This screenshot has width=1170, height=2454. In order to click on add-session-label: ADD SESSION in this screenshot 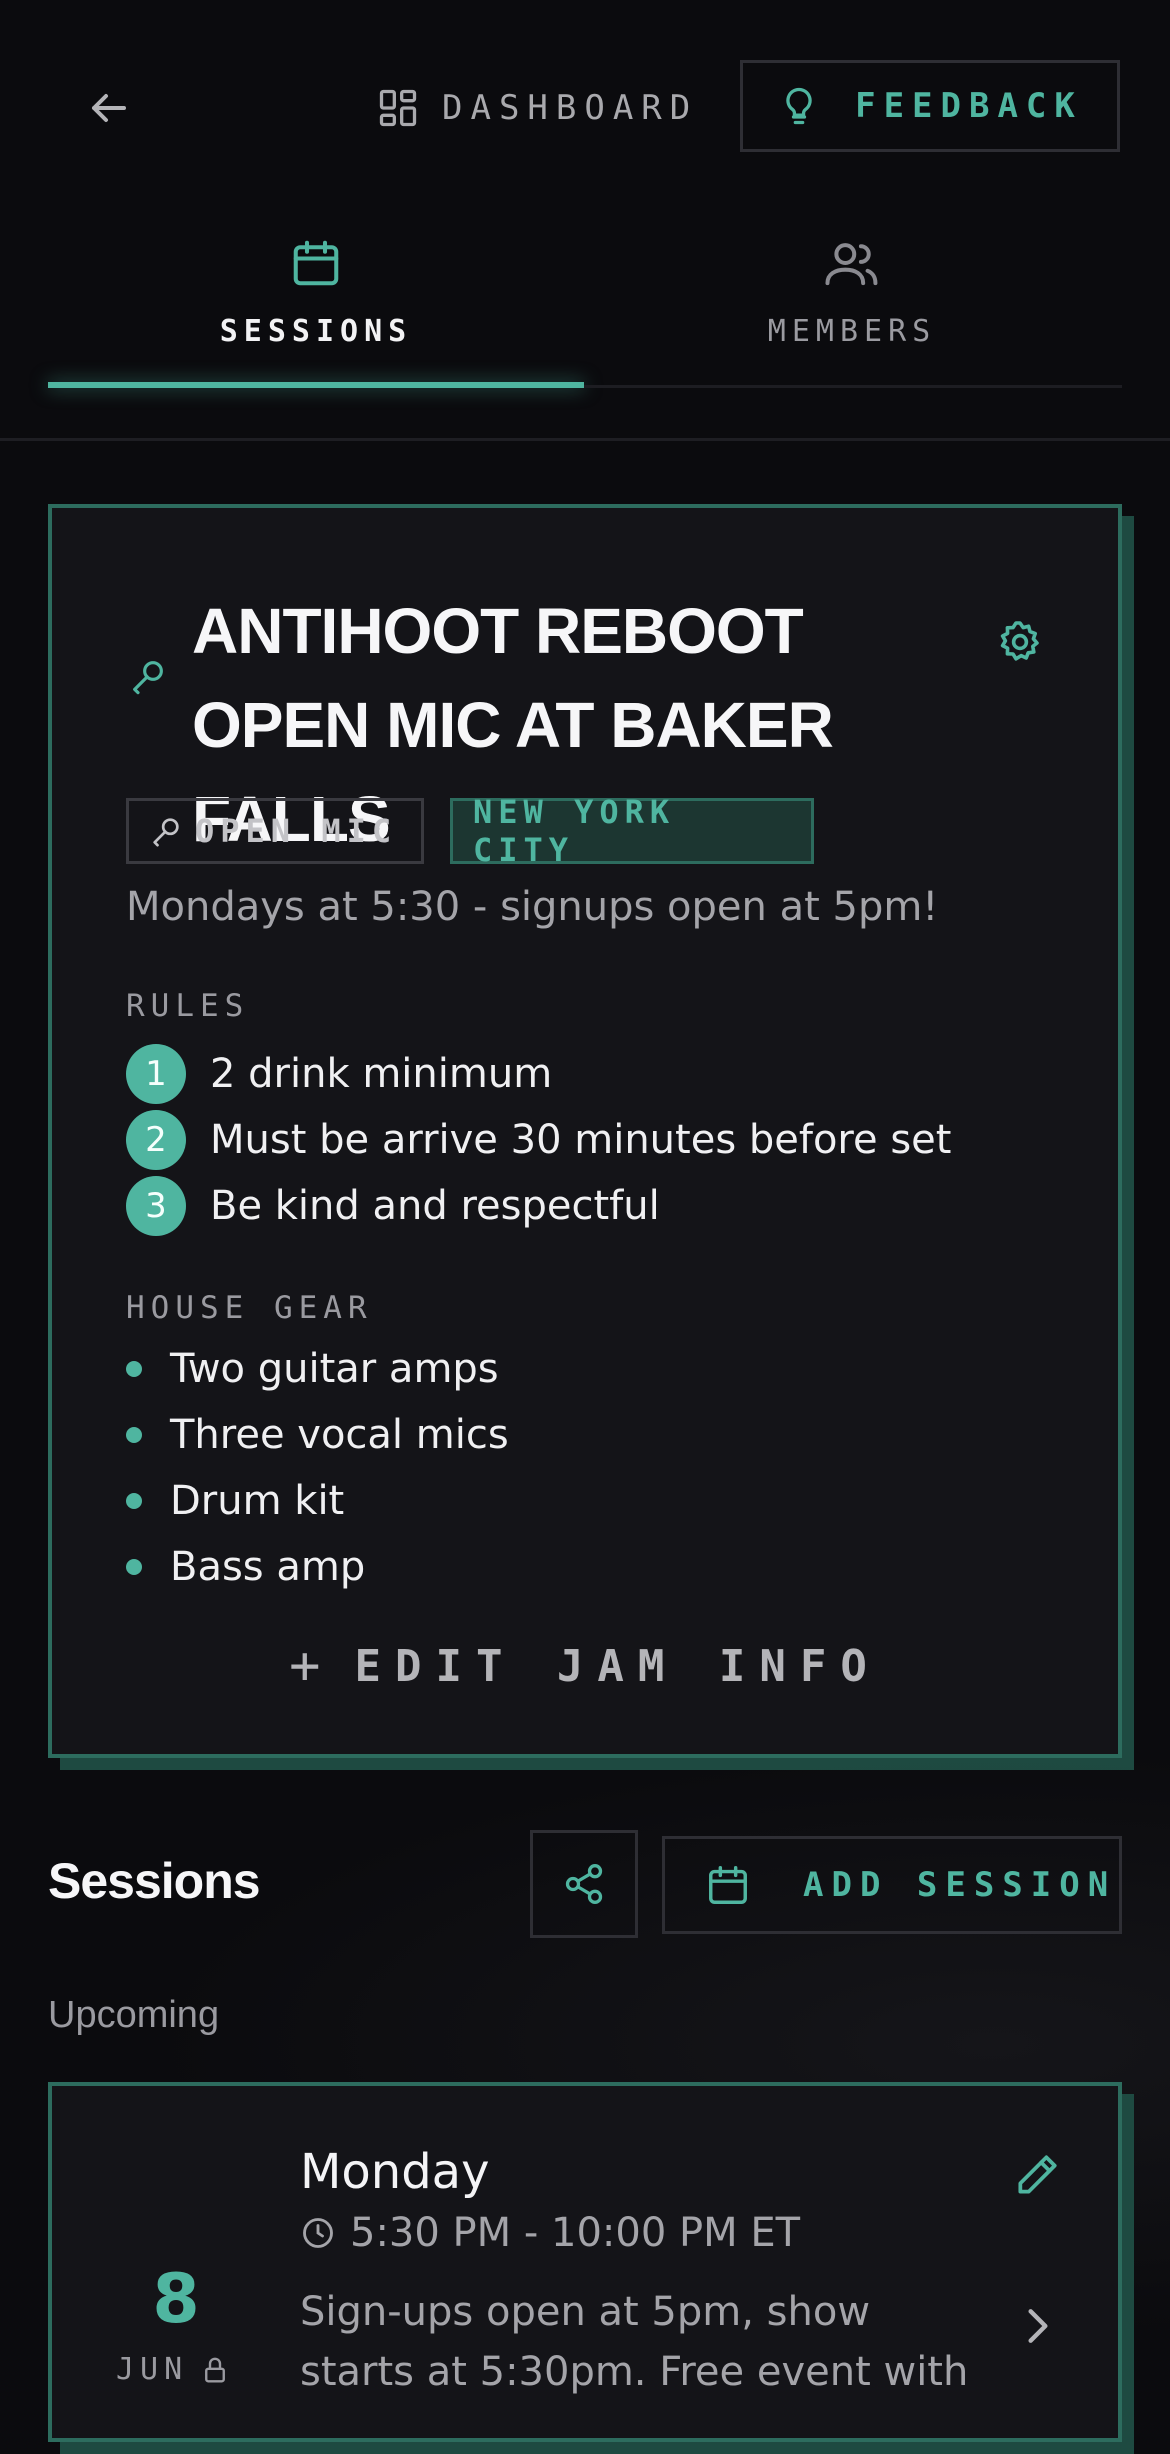, I will do `click(960, 1885)`.